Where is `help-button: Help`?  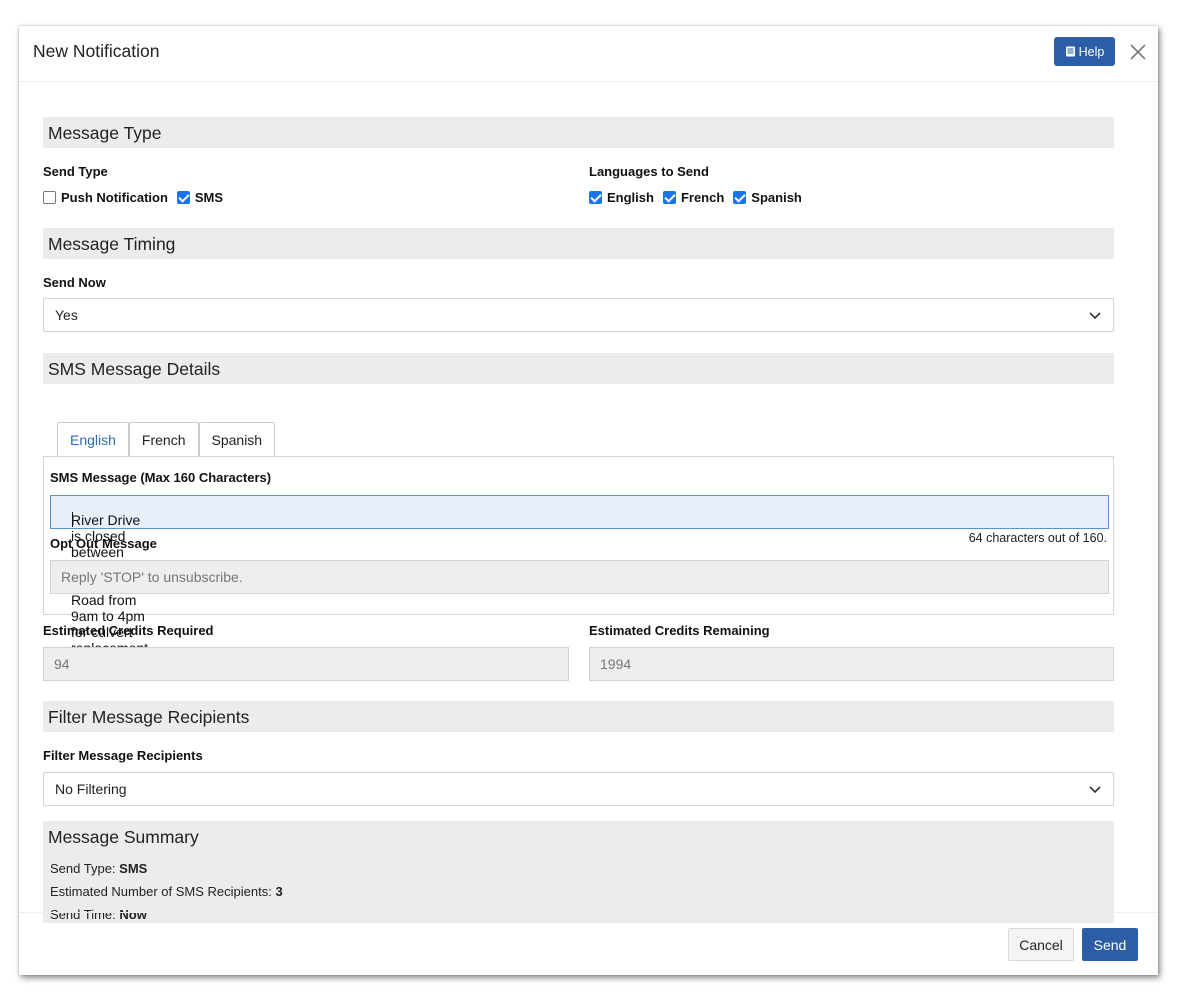
help-button: Help is located at coordinates (1084, 51).